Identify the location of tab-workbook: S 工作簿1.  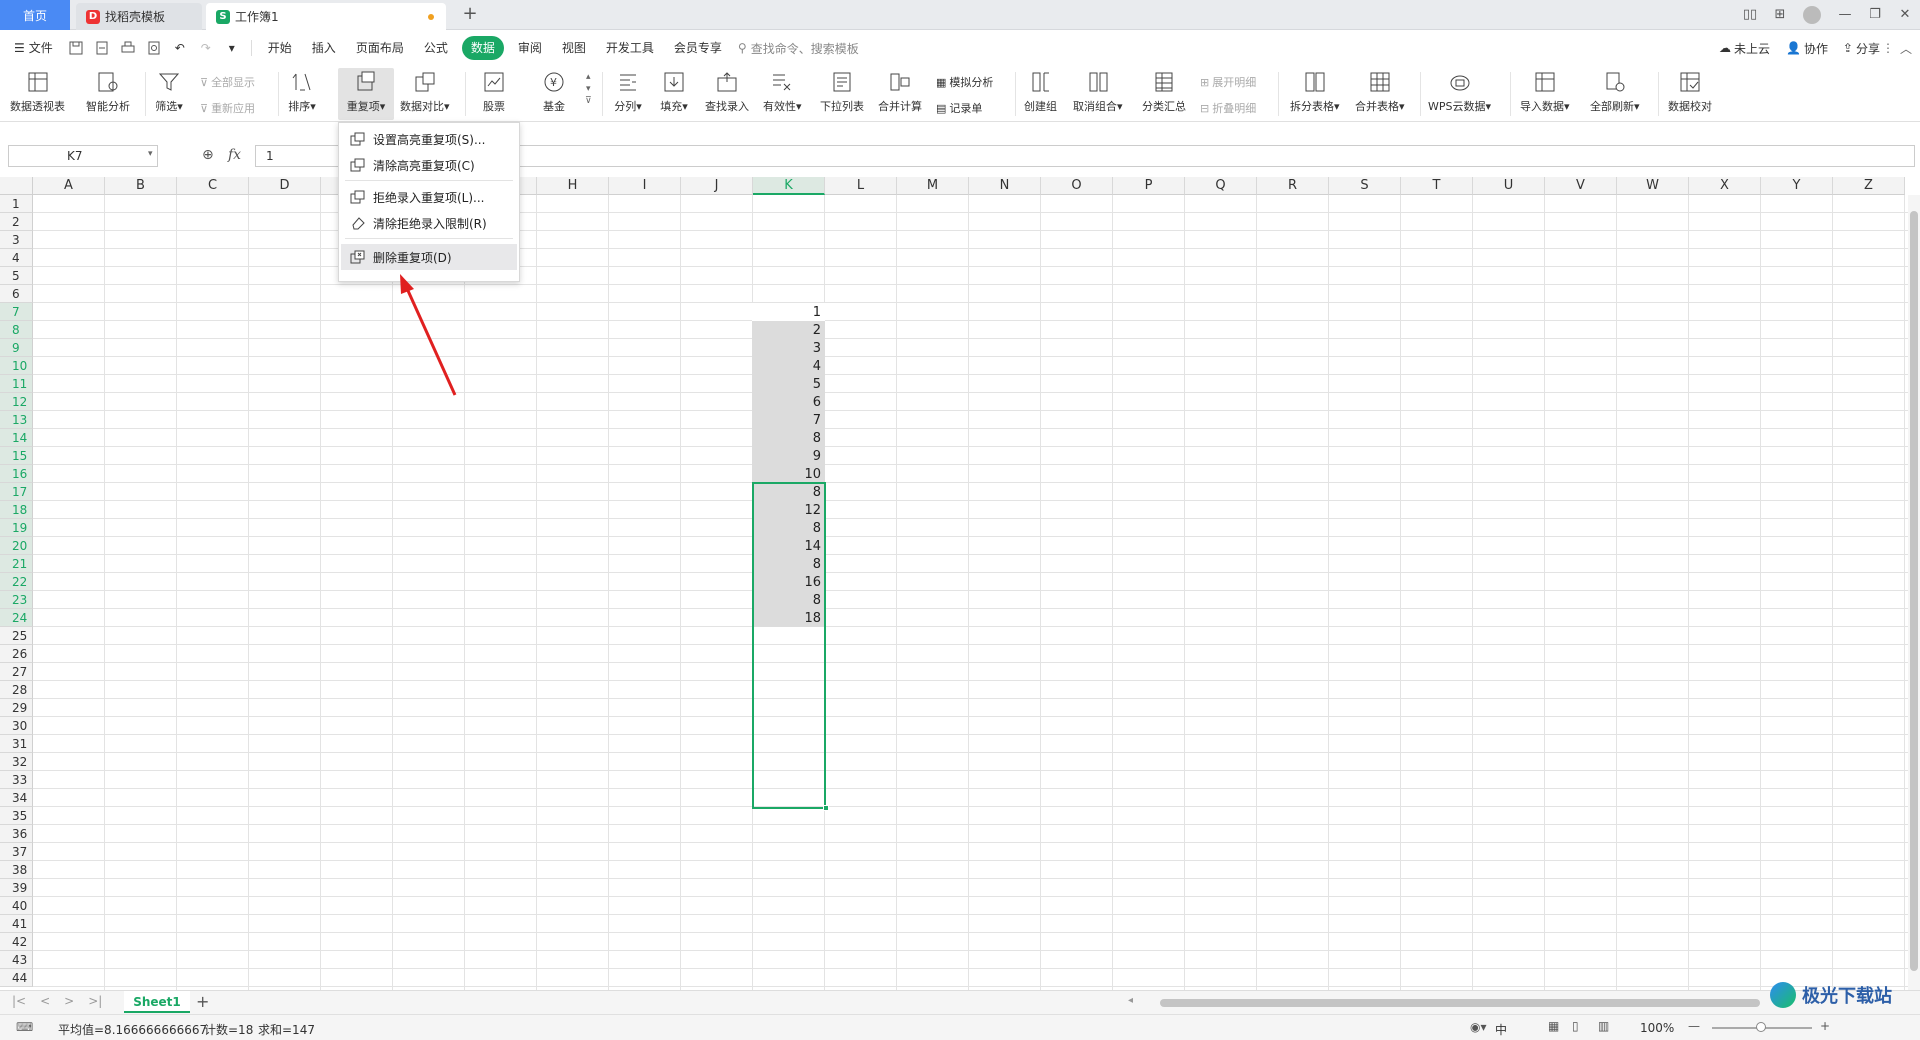
(326, 16).